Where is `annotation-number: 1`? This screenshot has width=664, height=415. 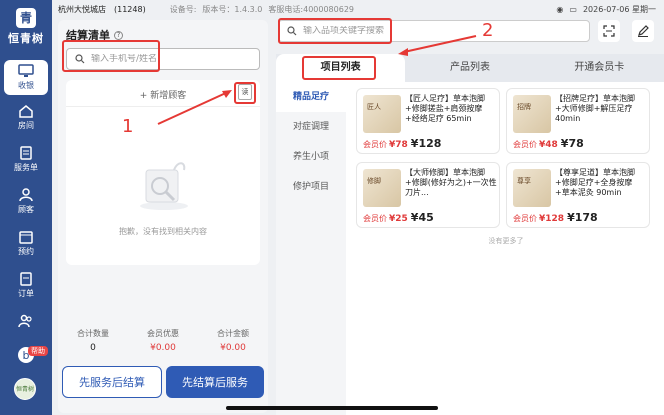
annotation-number: 1 is located at coordinates (128, 126).